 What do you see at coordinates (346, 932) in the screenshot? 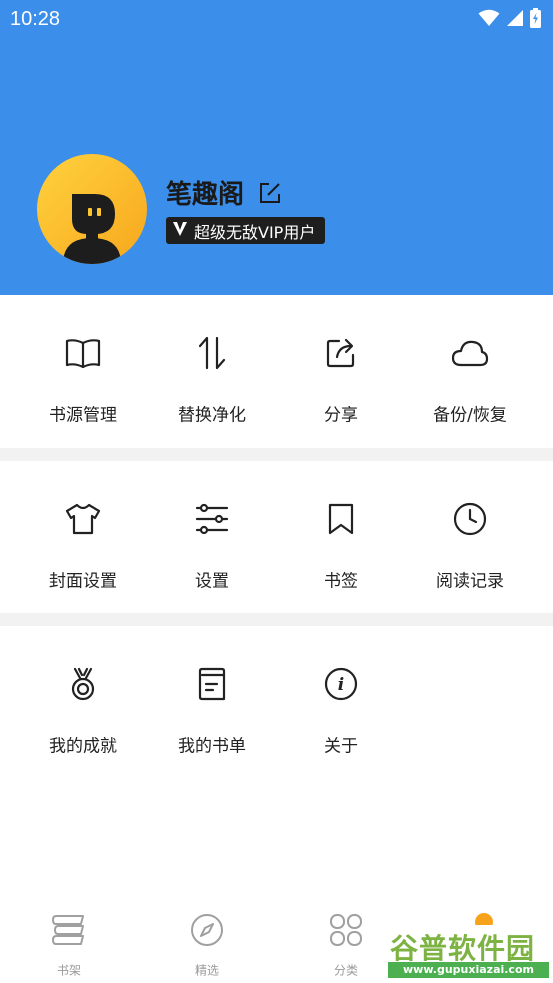
I see `category-icon` at bounding box center [346, 932].